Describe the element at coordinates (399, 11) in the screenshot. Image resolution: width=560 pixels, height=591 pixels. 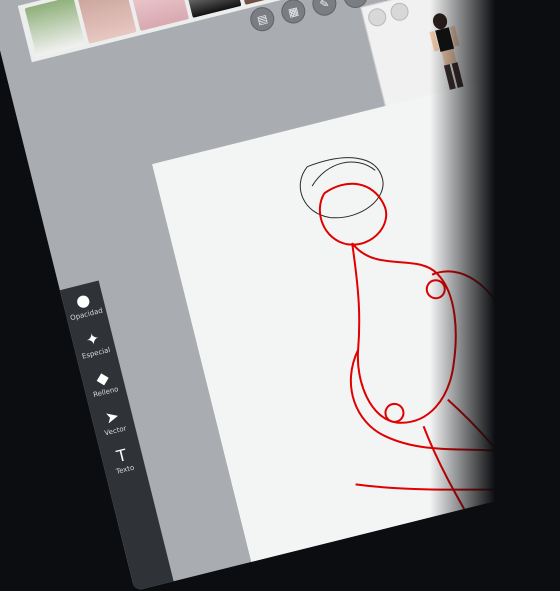
I see `close-icon` at that location.